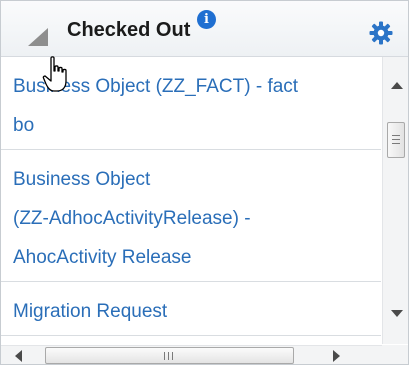 The height and width of the screenshot is (365, 409). Describe the element at coordinates (397, 85) in the screenshot. I see `scroll-up-arrow-icon` at that location.